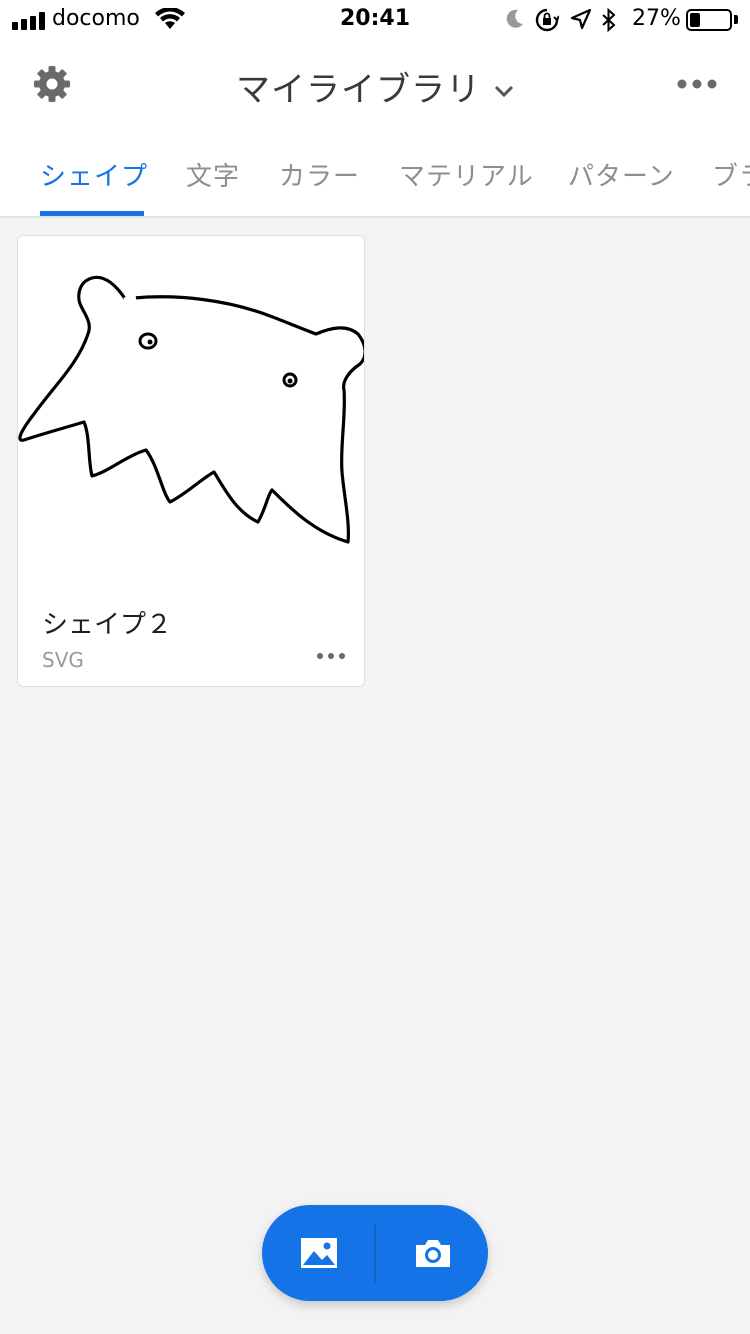 The height and width of the screenshot is (1334, 750). I want to click on library-selector: マイライブラリ, so click(375, 86).